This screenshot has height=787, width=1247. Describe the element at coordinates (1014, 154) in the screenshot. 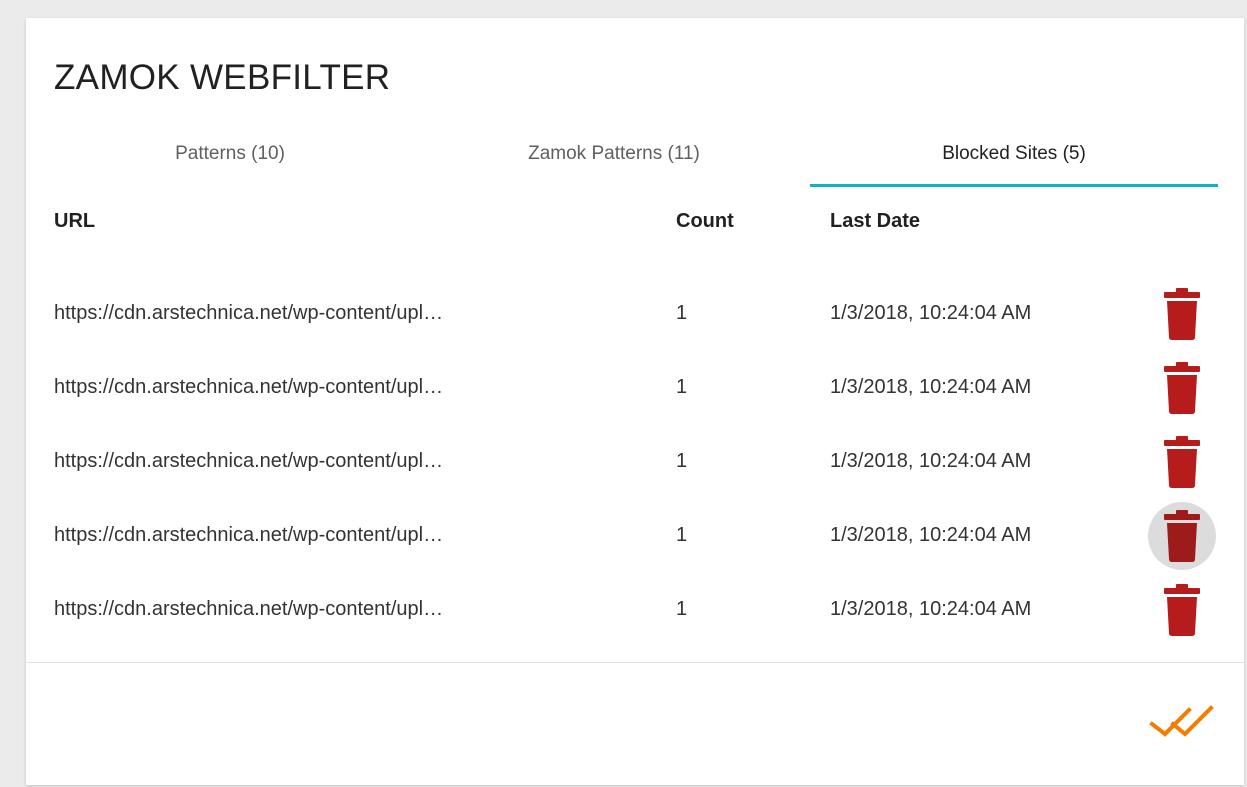

I see `tab-blocked-sites: Blocked Sites (5)` at that location.